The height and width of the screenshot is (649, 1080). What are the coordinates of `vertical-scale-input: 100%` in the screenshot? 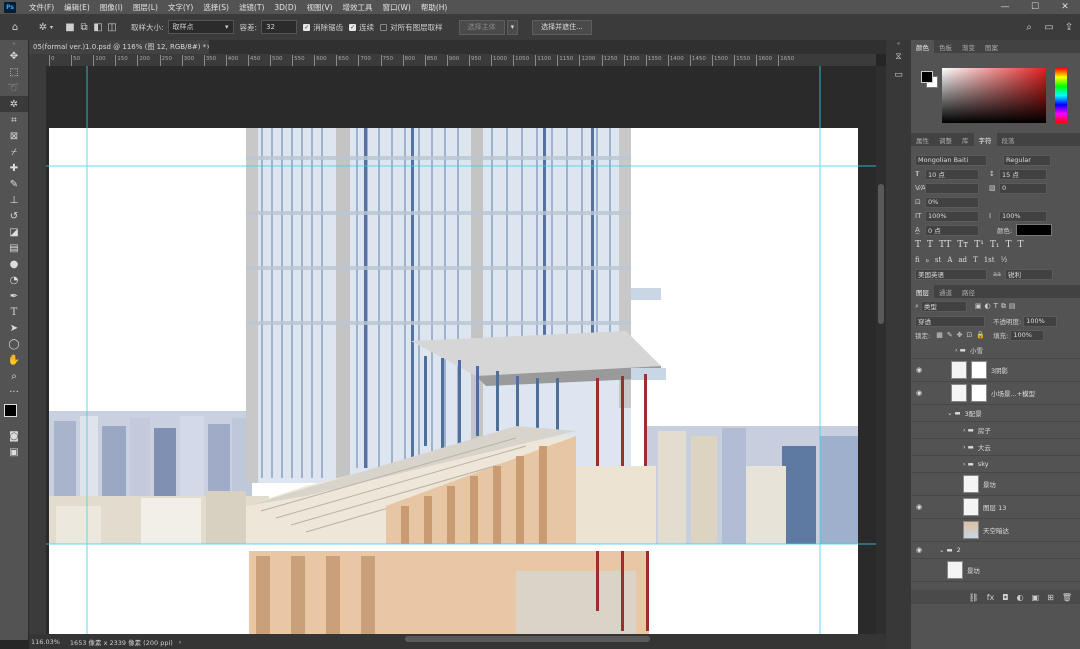 It's located at (952, 216).